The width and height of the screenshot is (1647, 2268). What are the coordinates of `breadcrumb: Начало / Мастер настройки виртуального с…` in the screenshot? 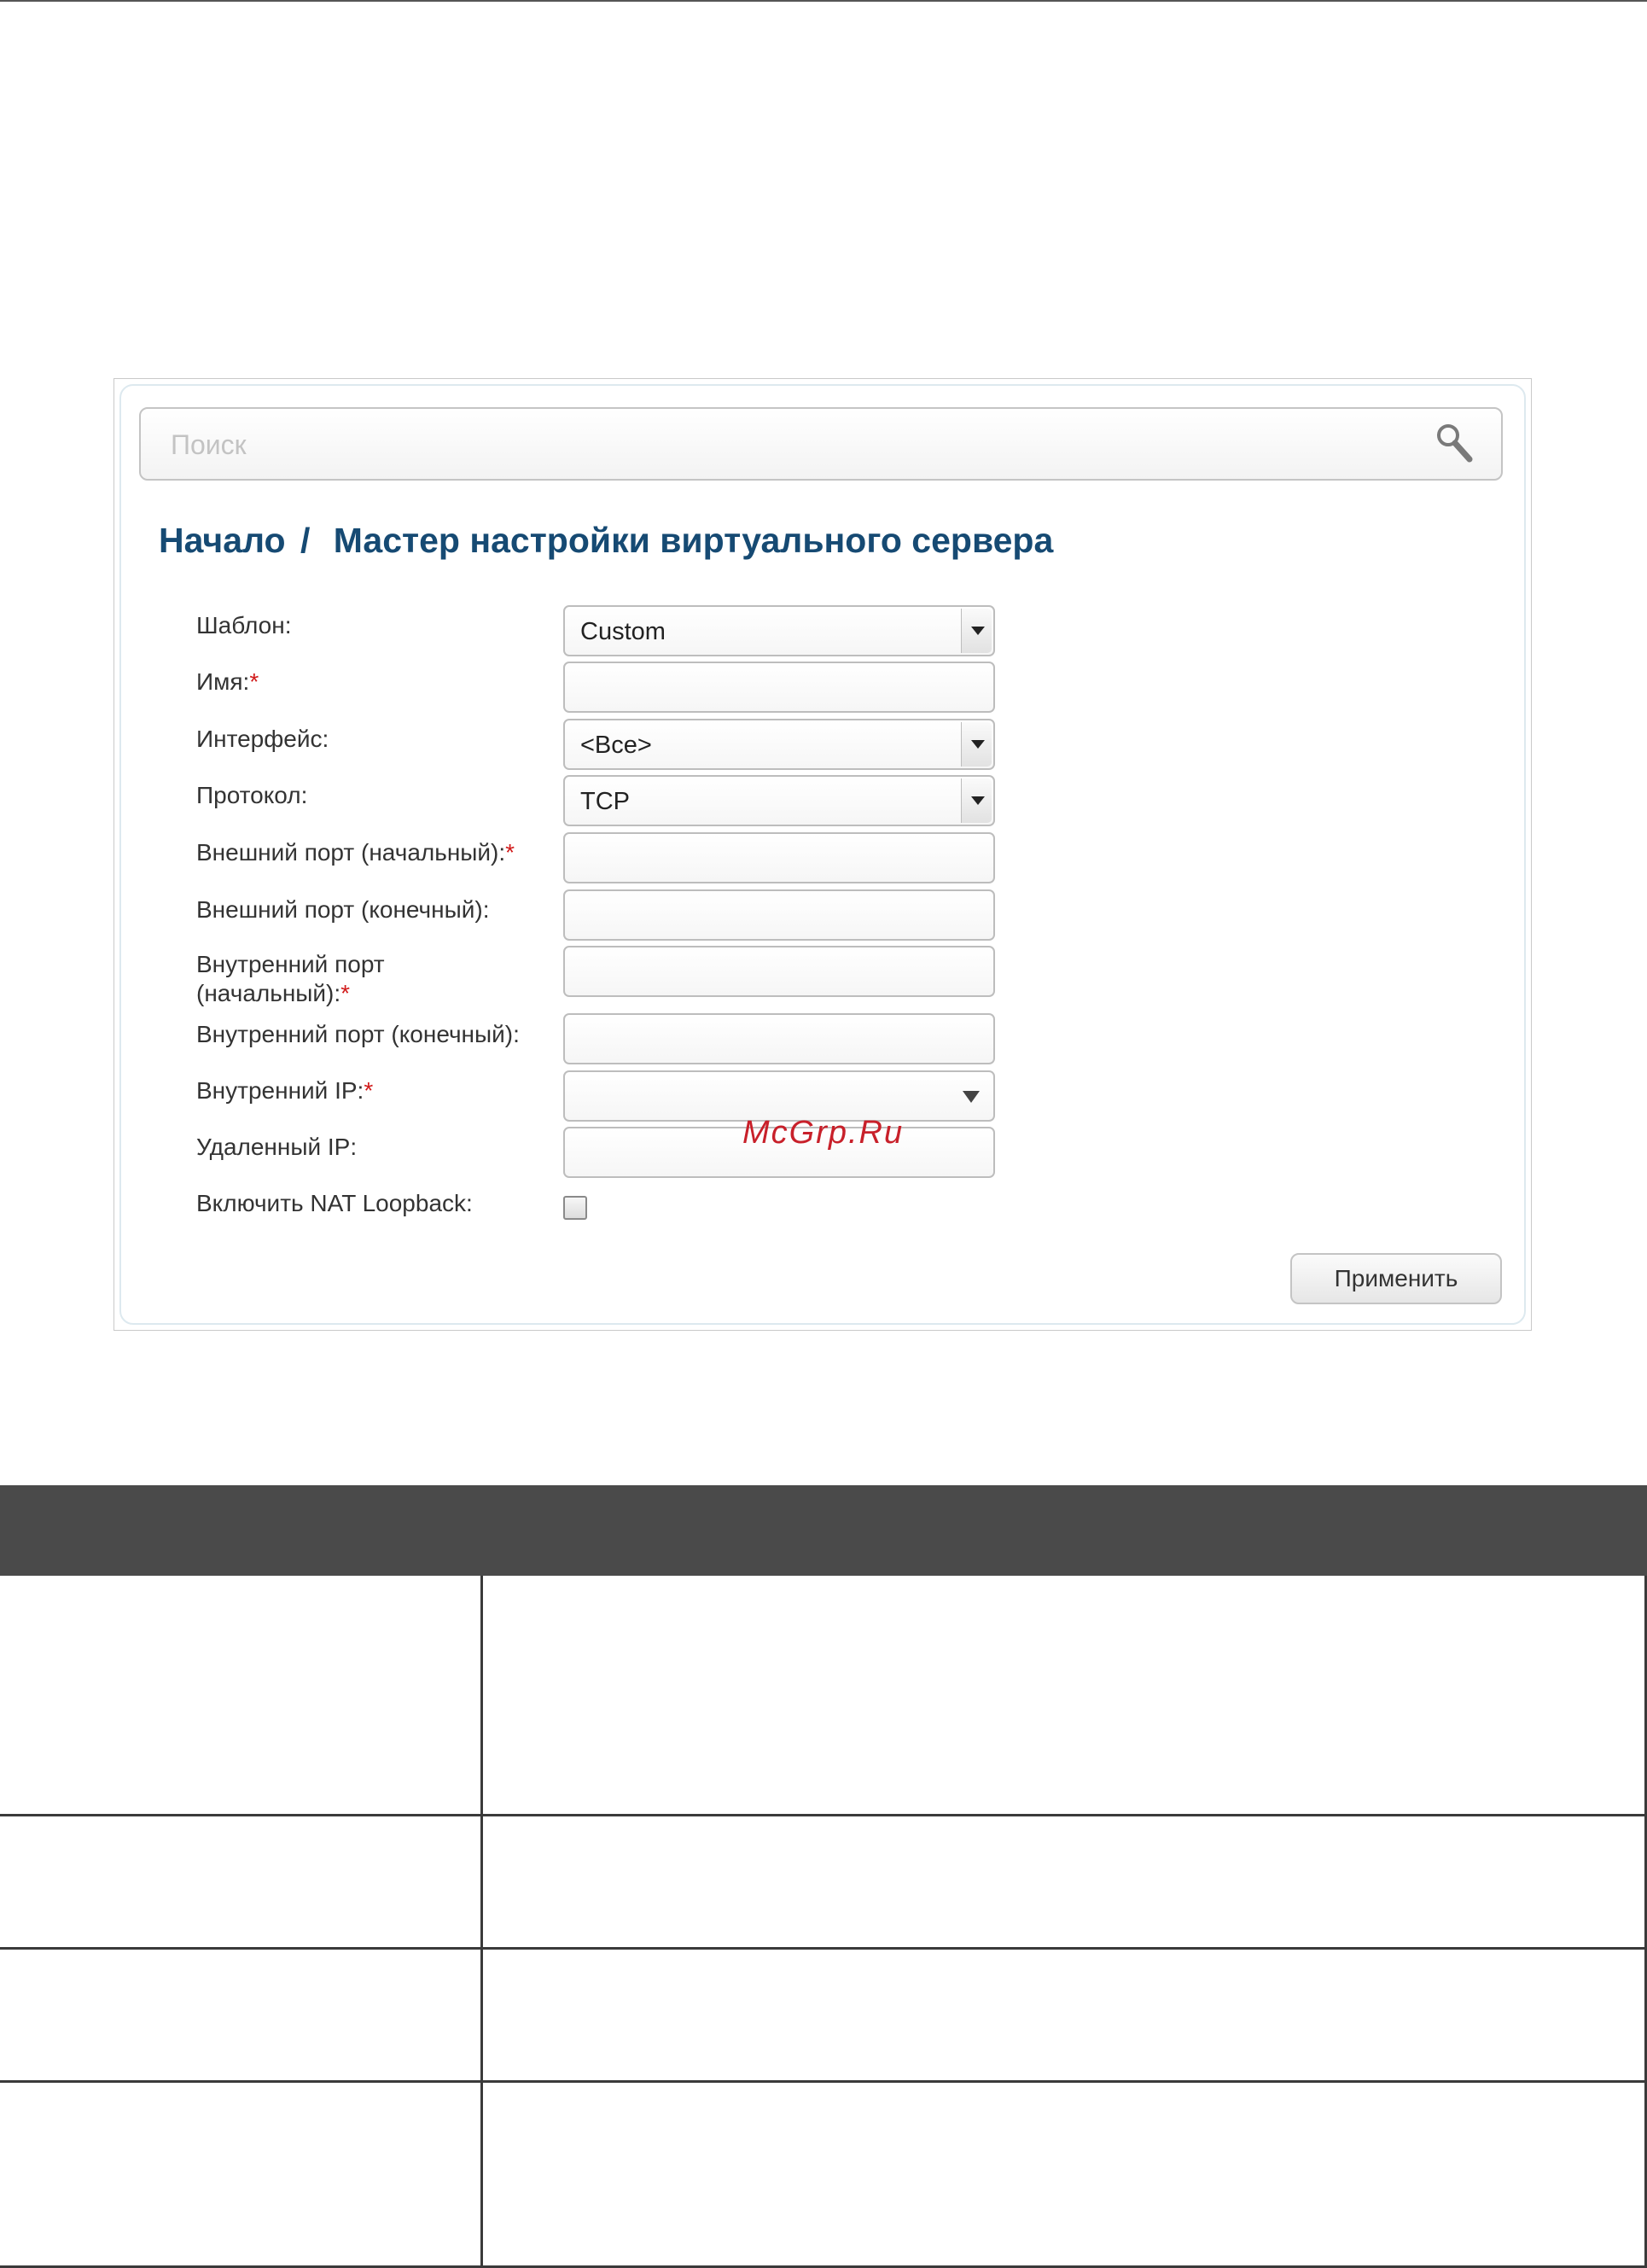 It's located at (606, 541).